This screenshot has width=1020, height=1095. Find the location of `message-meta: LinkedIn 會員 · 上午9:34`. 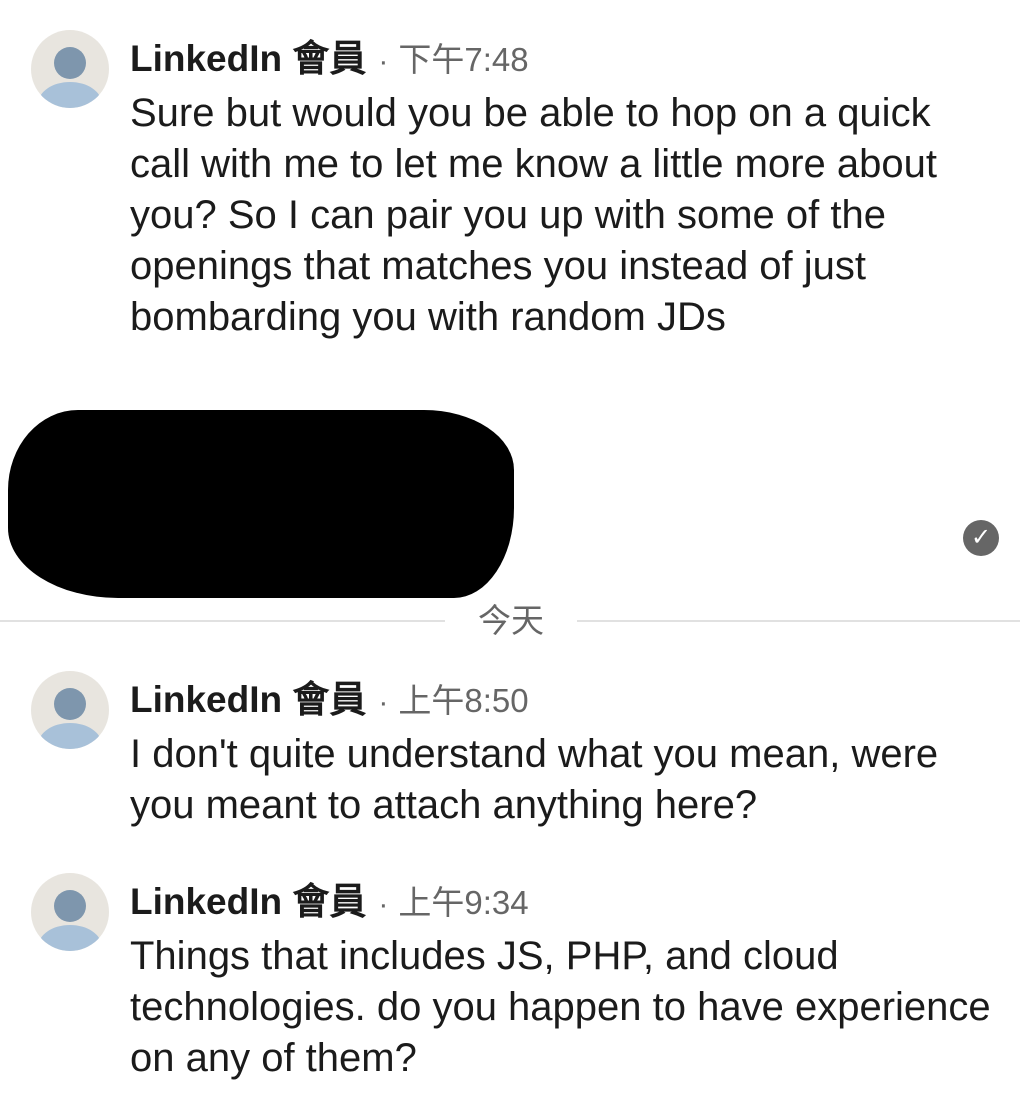

message-meta: LinkedIn 會員 · 上午9:34 is located at coordinates (329, 902).